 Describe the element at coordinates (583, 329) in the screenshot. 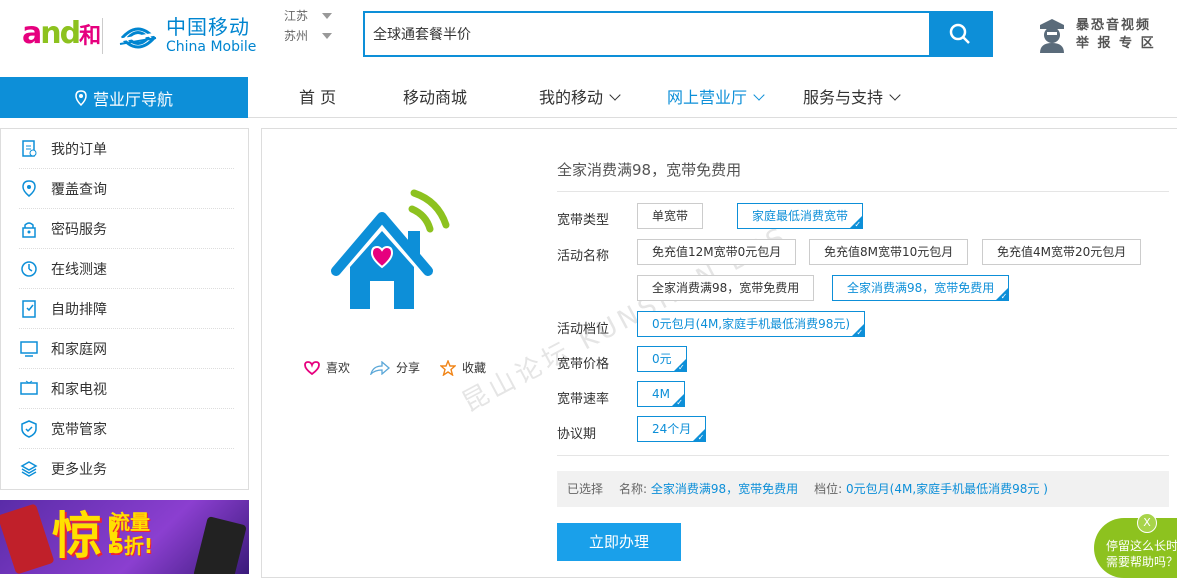

I see `tier-label: 活动档位` at that location.